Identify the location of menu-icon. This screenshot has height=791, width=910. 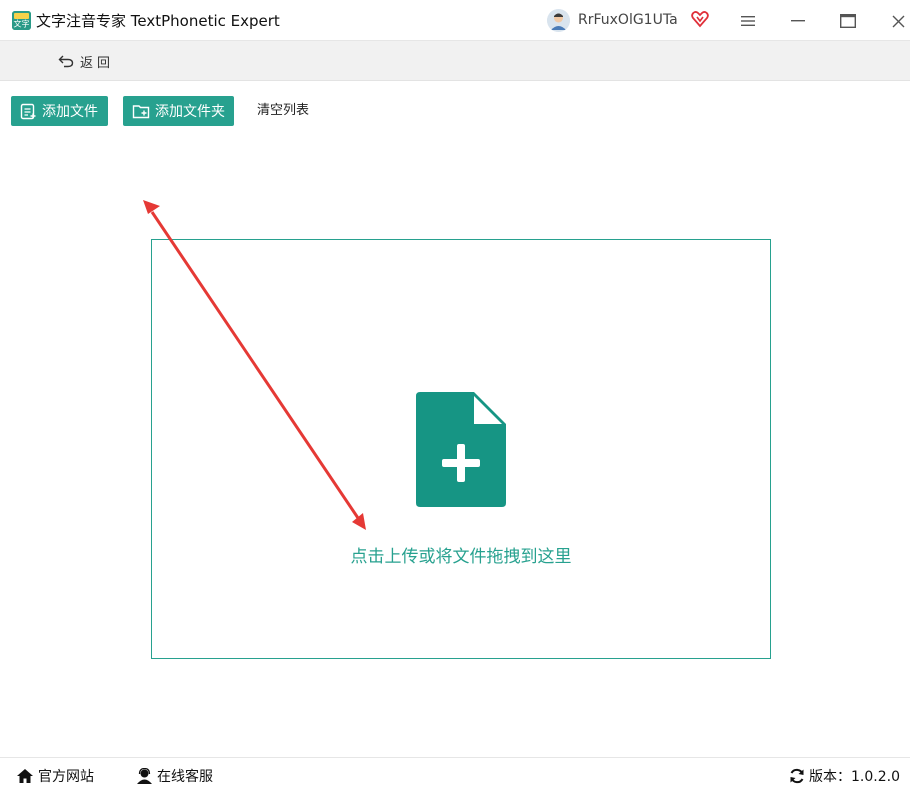
(748, 21).